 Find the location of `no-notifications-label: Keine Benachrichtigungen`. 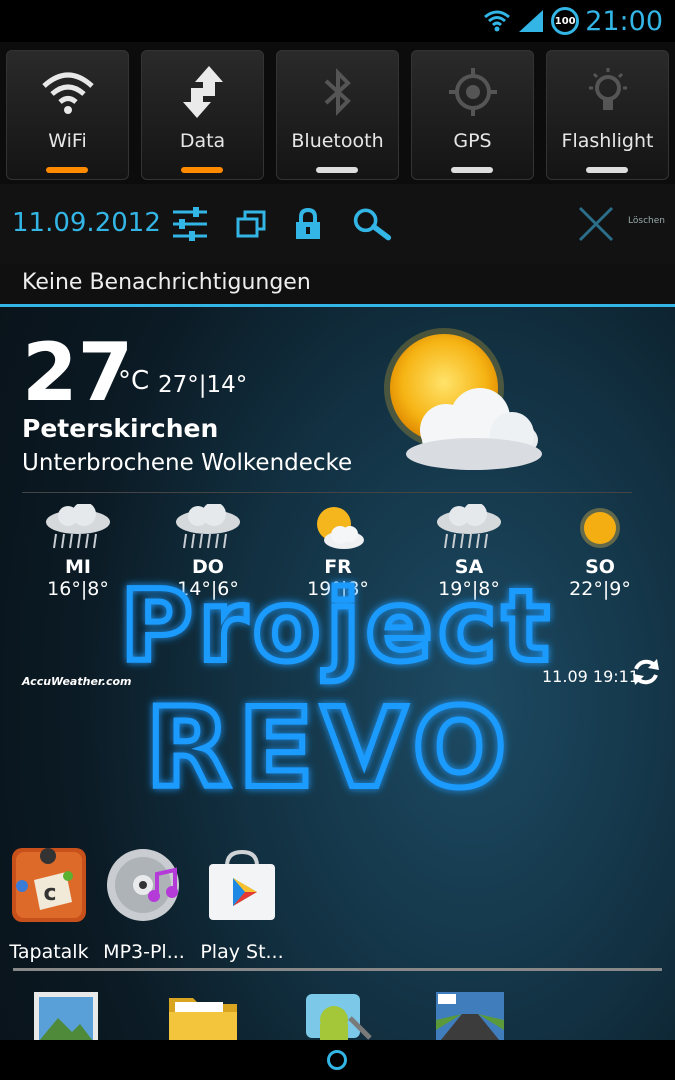

no-notifications-label: Keine Benachrichtigungen is located at coordinates (166, 282).